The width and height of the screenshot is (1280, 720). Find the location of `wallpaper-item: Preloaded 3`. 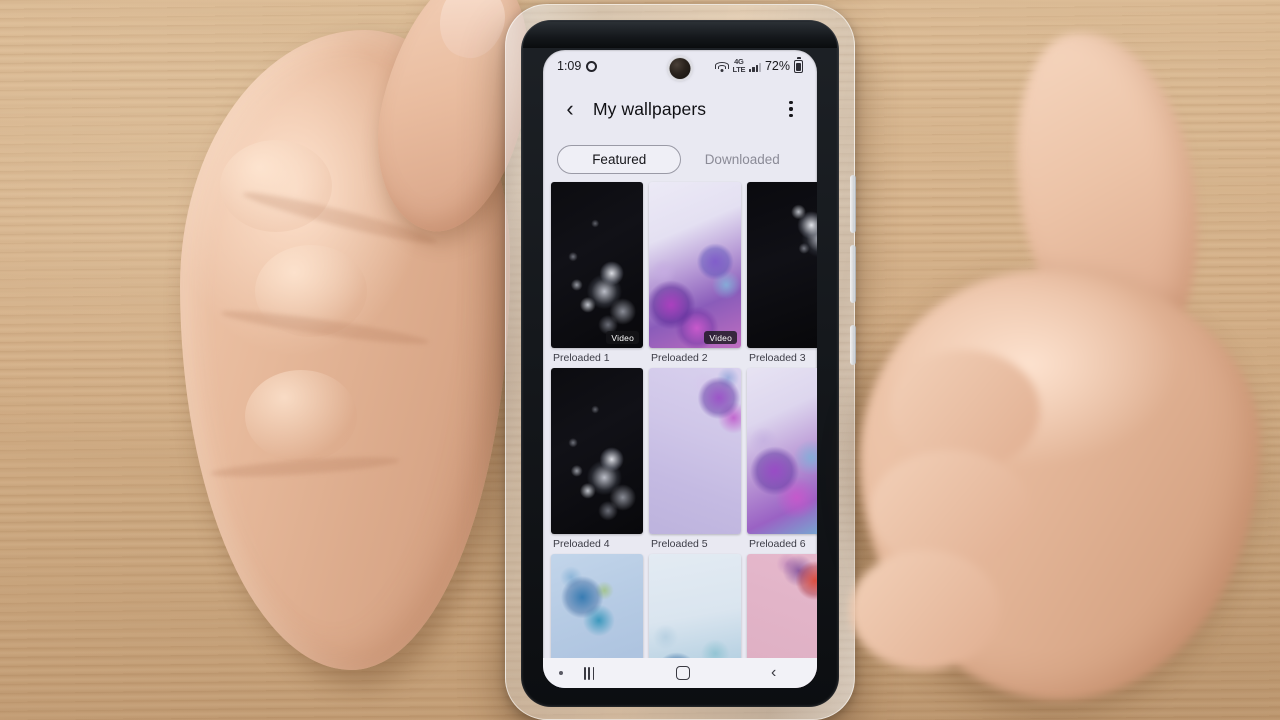

wallpaper-item: Preloaded 3 is located at coordinates (782, 274).